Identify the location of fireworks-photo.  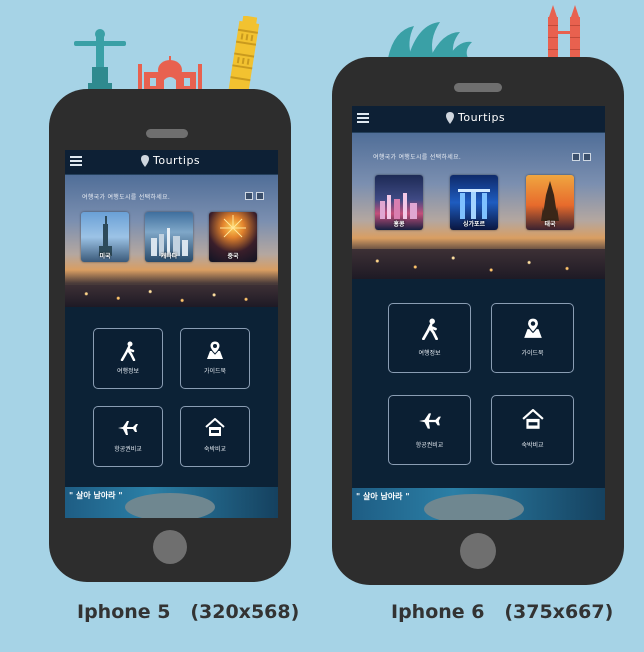
(233, 226).